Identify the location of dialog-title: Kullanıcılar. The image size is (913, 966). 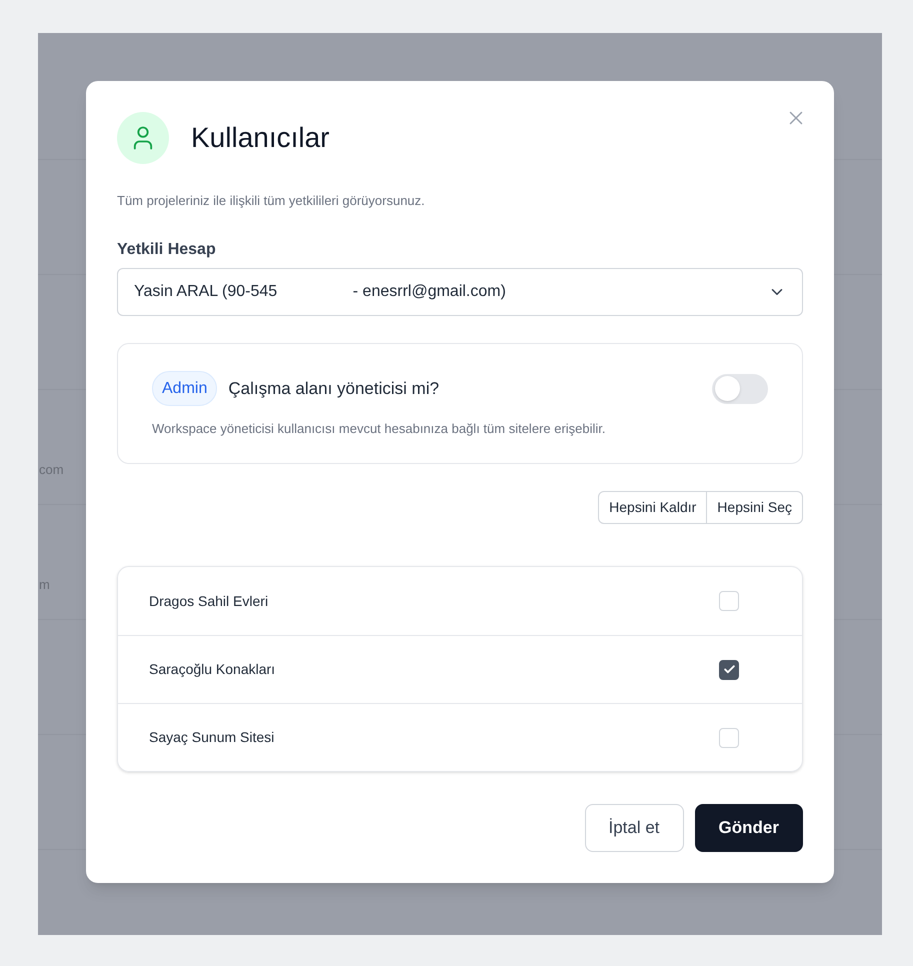
(260, 138).